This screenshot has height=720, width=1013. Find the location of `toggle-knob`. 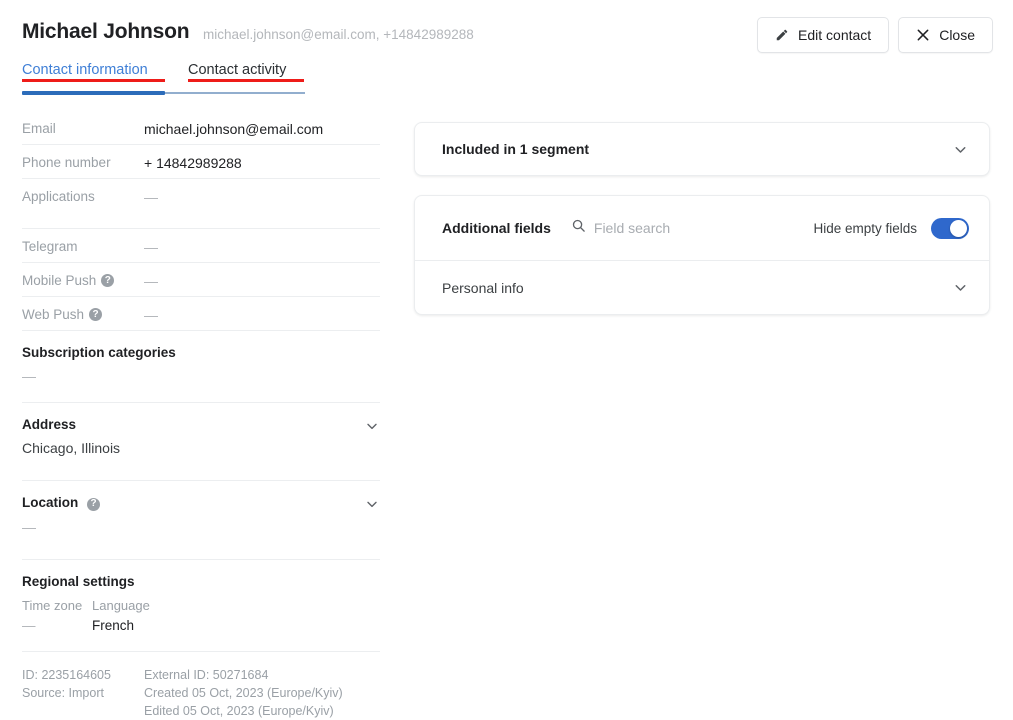

toggle-knob is located at coordinates (958, 228).